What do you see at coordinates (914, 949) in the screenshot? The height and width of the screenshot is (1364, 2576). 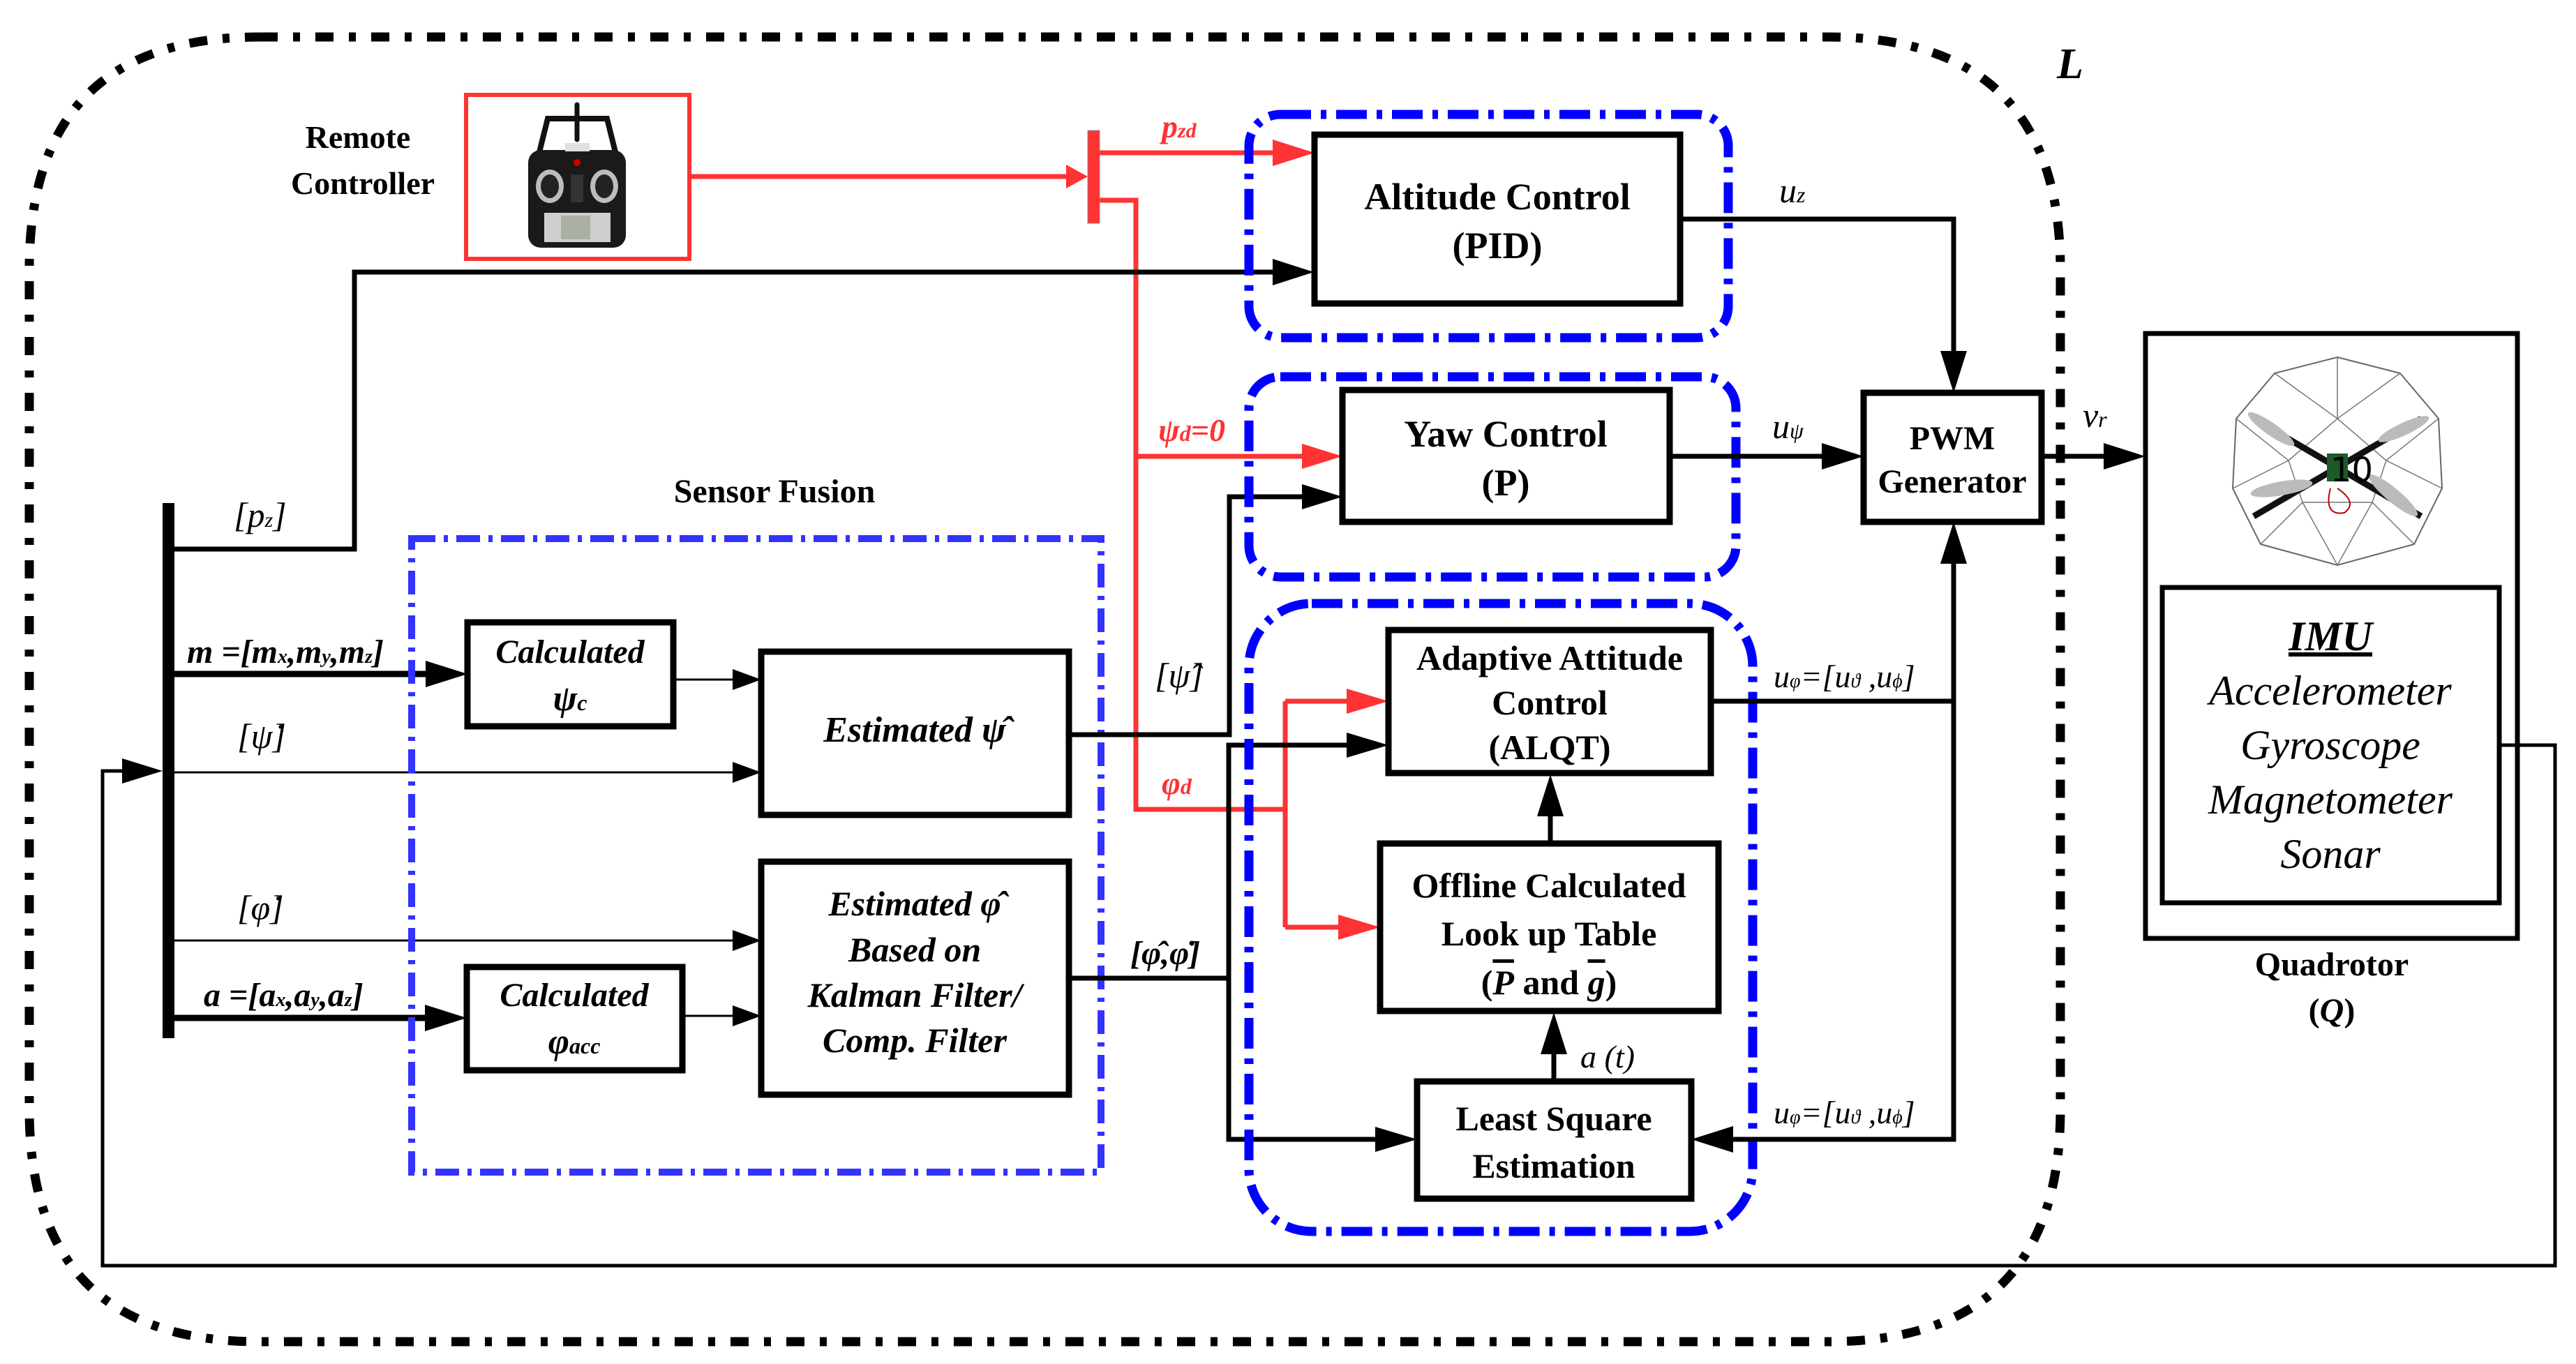 I see `svg-text: Based on` at bounding box center [914, 949].